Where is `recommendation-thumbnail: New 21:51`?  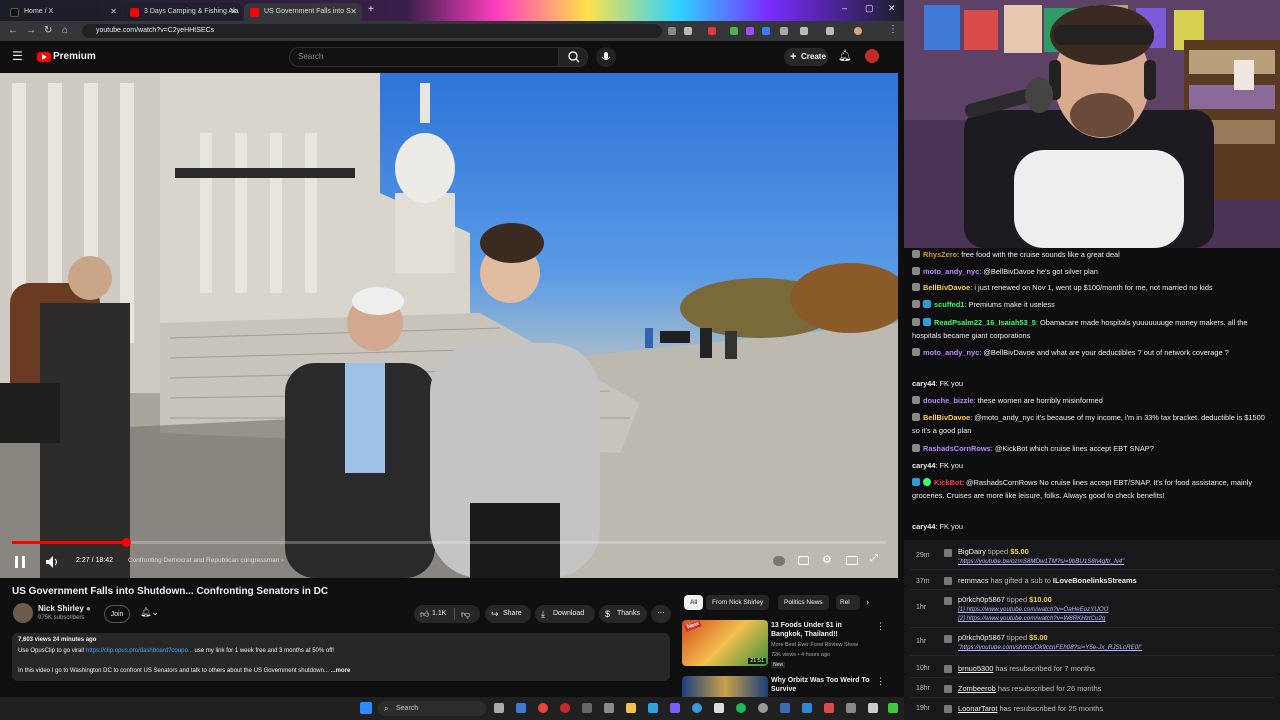
recommendation-thumbnail: New 21:51 is located at coordinates (725, 643).